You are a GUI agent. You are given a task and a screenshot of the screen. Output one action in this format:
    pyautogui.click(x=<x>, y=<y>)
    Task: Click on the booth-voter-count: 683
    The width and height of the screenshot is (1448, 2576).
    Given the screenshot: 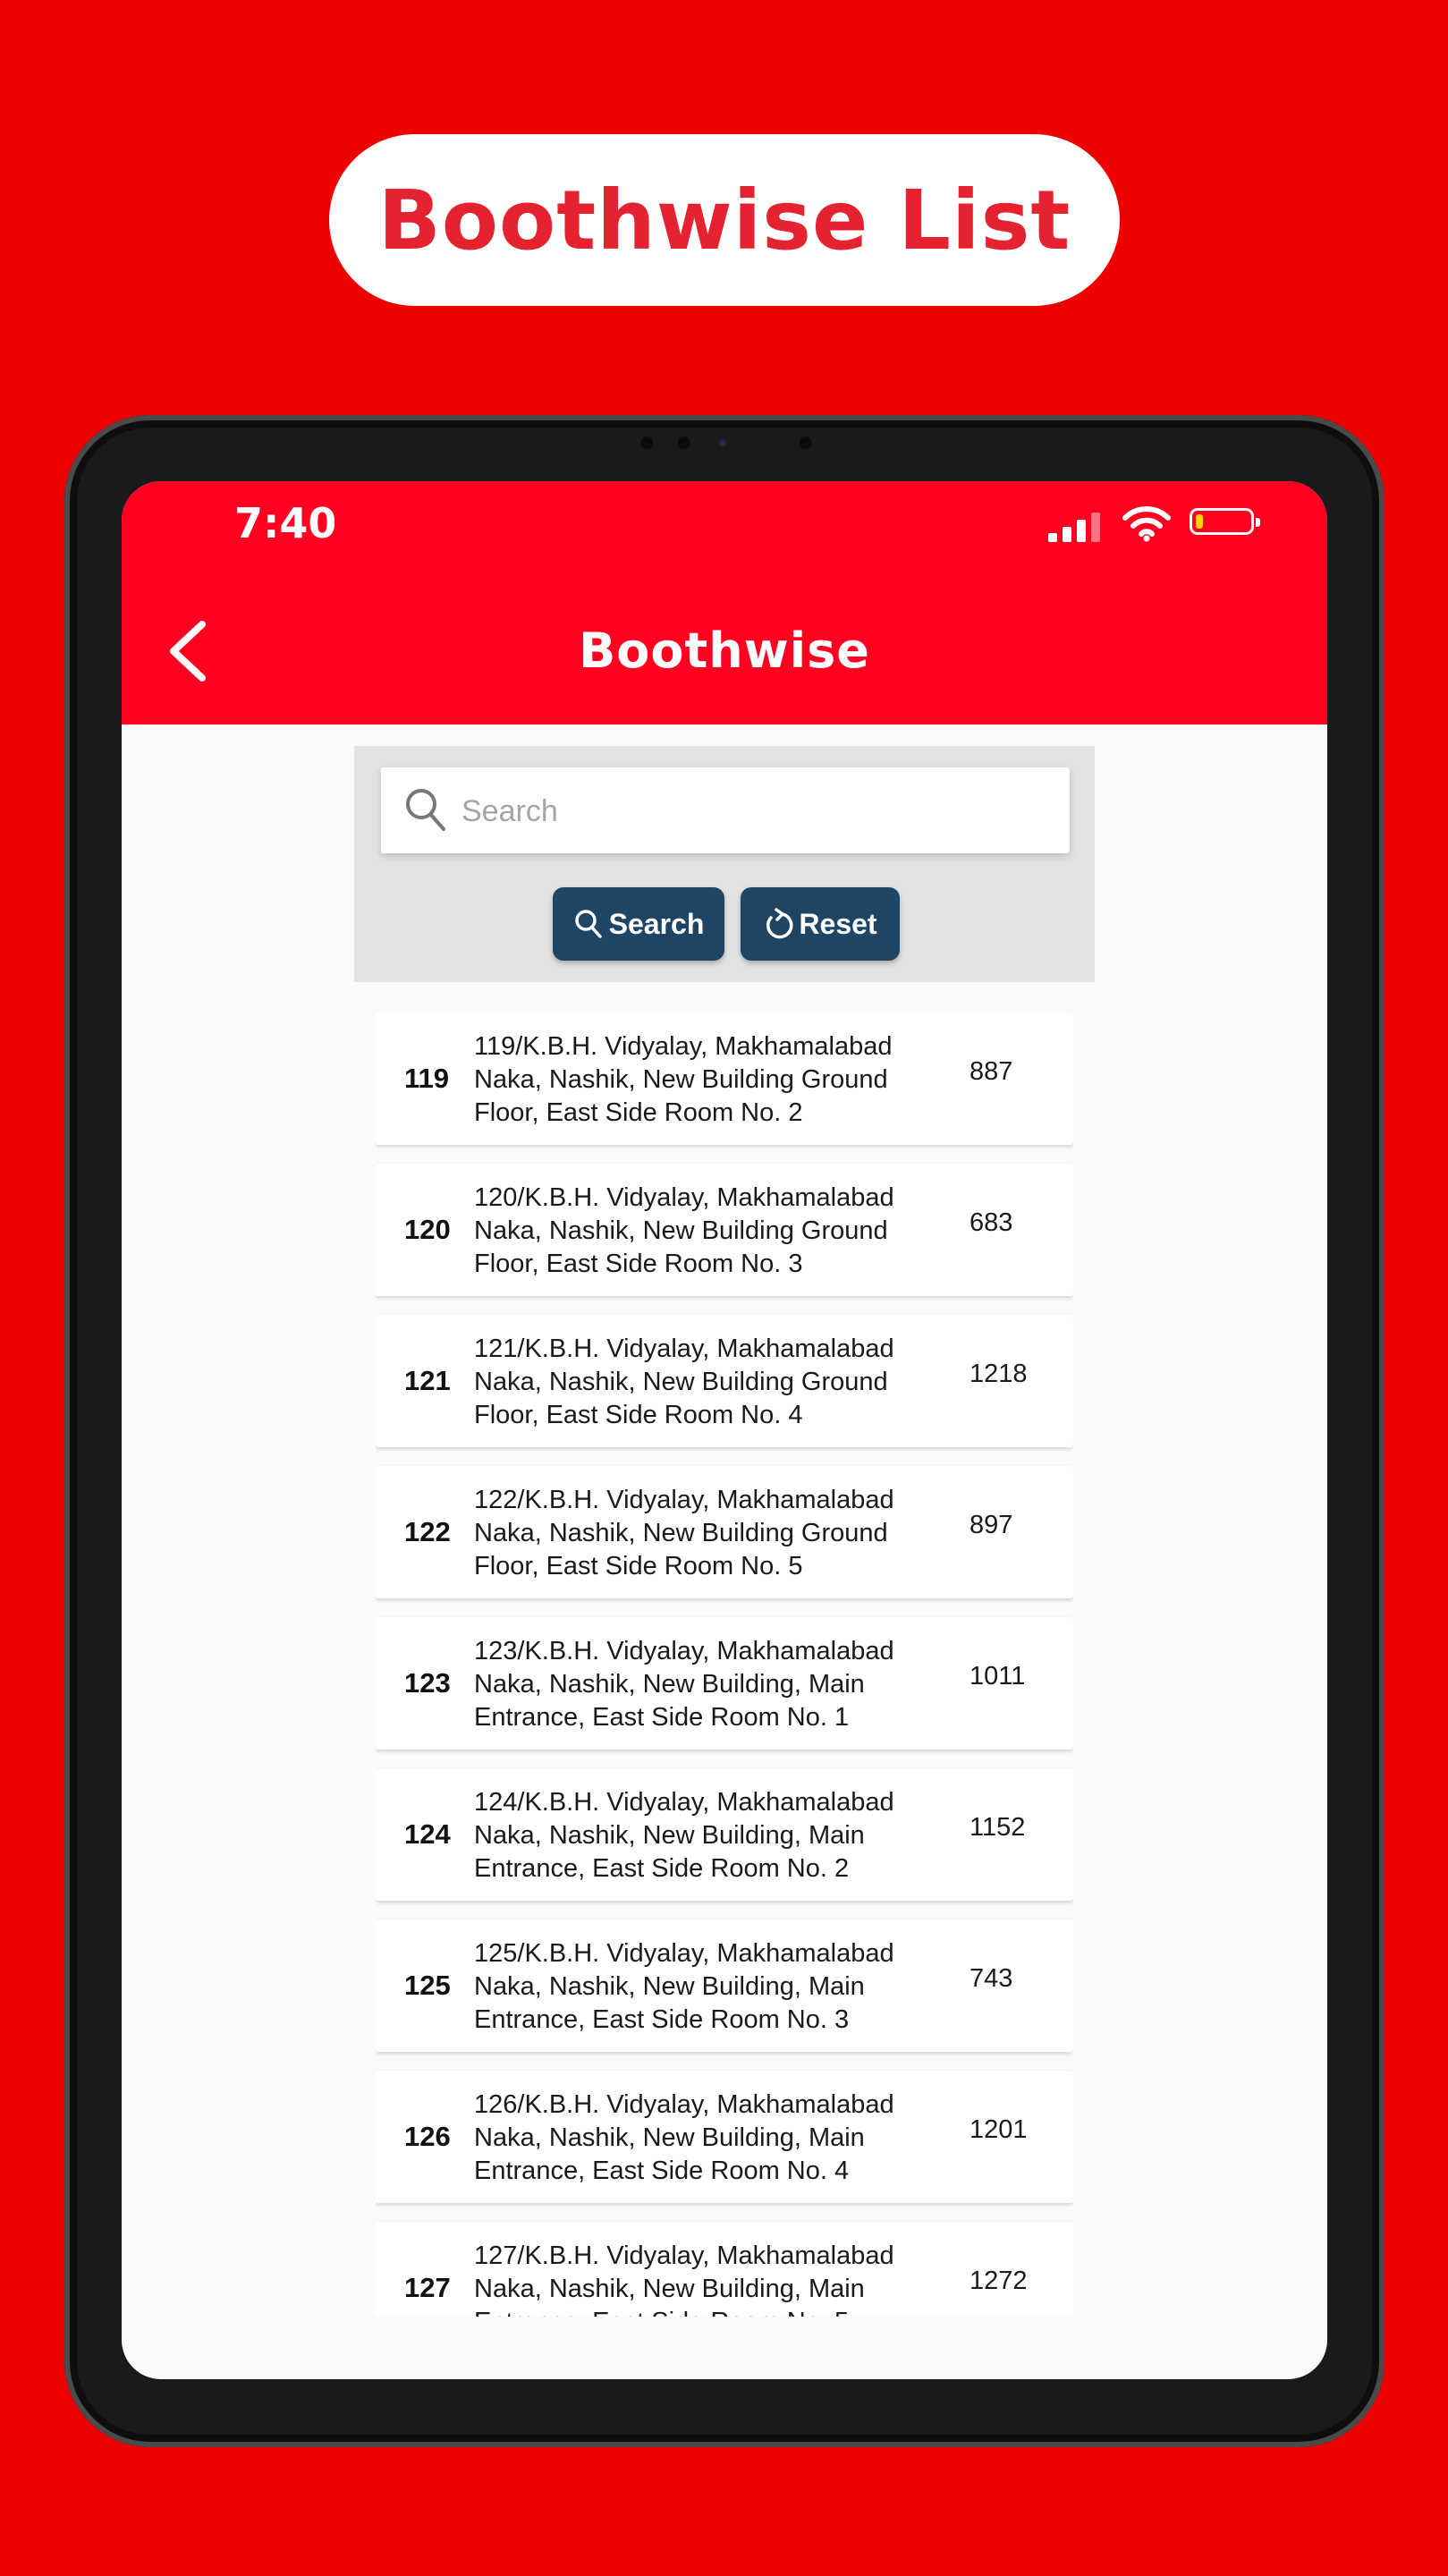 What is the action you would take?
    pyautogui.click(x=992, y=1222)
    